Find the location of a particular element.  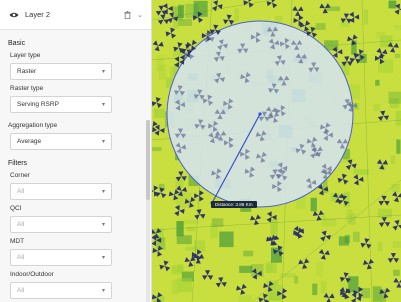

corner-value: All is located at coordinates (21, 191).